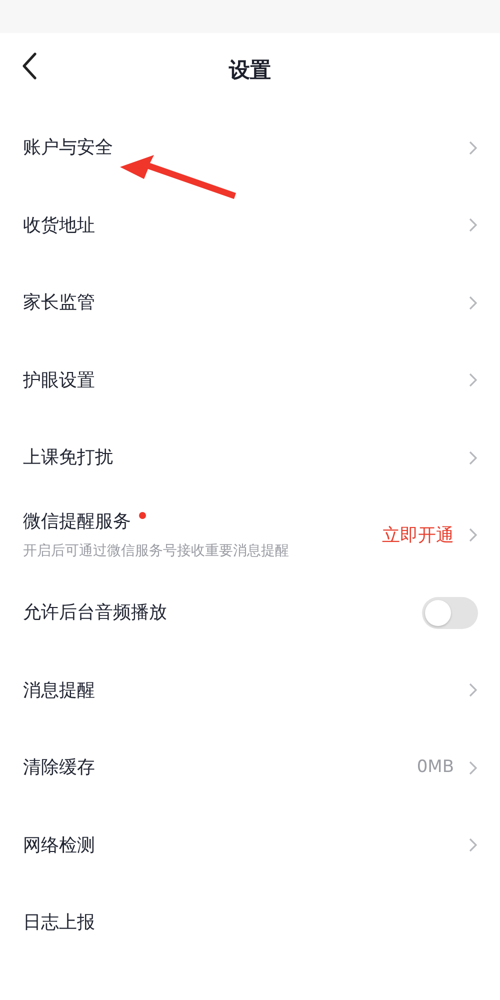  What do you see at coordinates (250, 225) in the screenshot?
I see `settings-row: 收货地址` at bounding box center [250, 225].